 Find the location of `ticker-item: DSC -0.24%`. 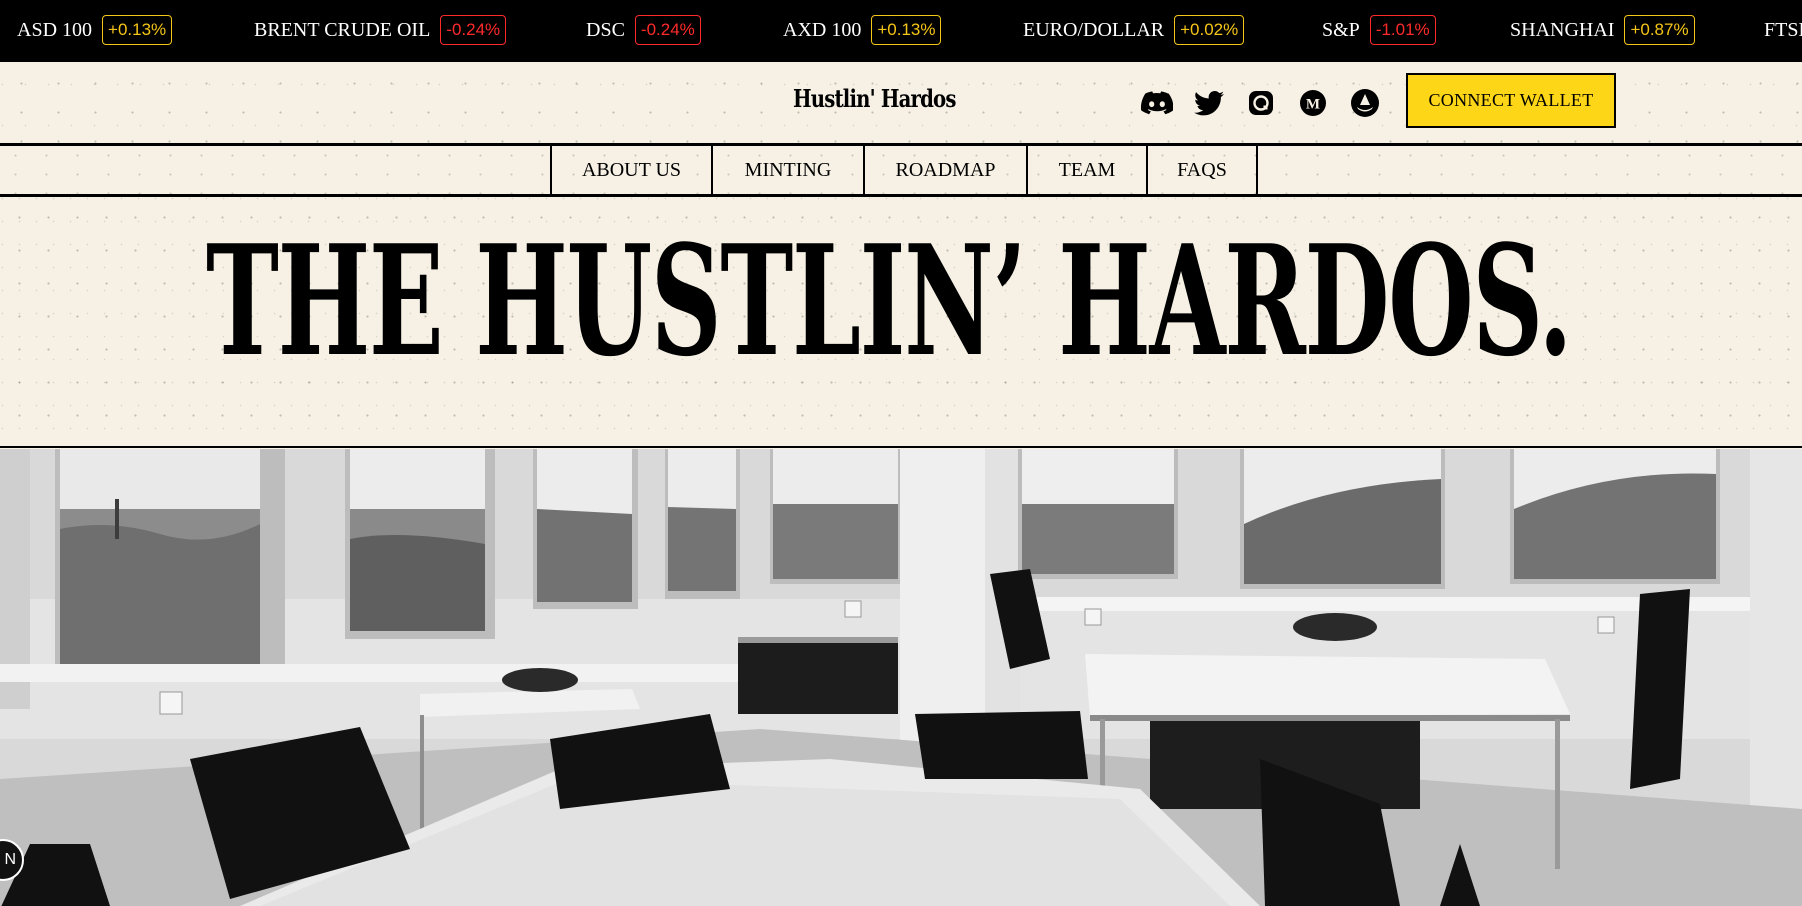

ticker-item: DSC -0.24% is located at coordinates (643, 30).